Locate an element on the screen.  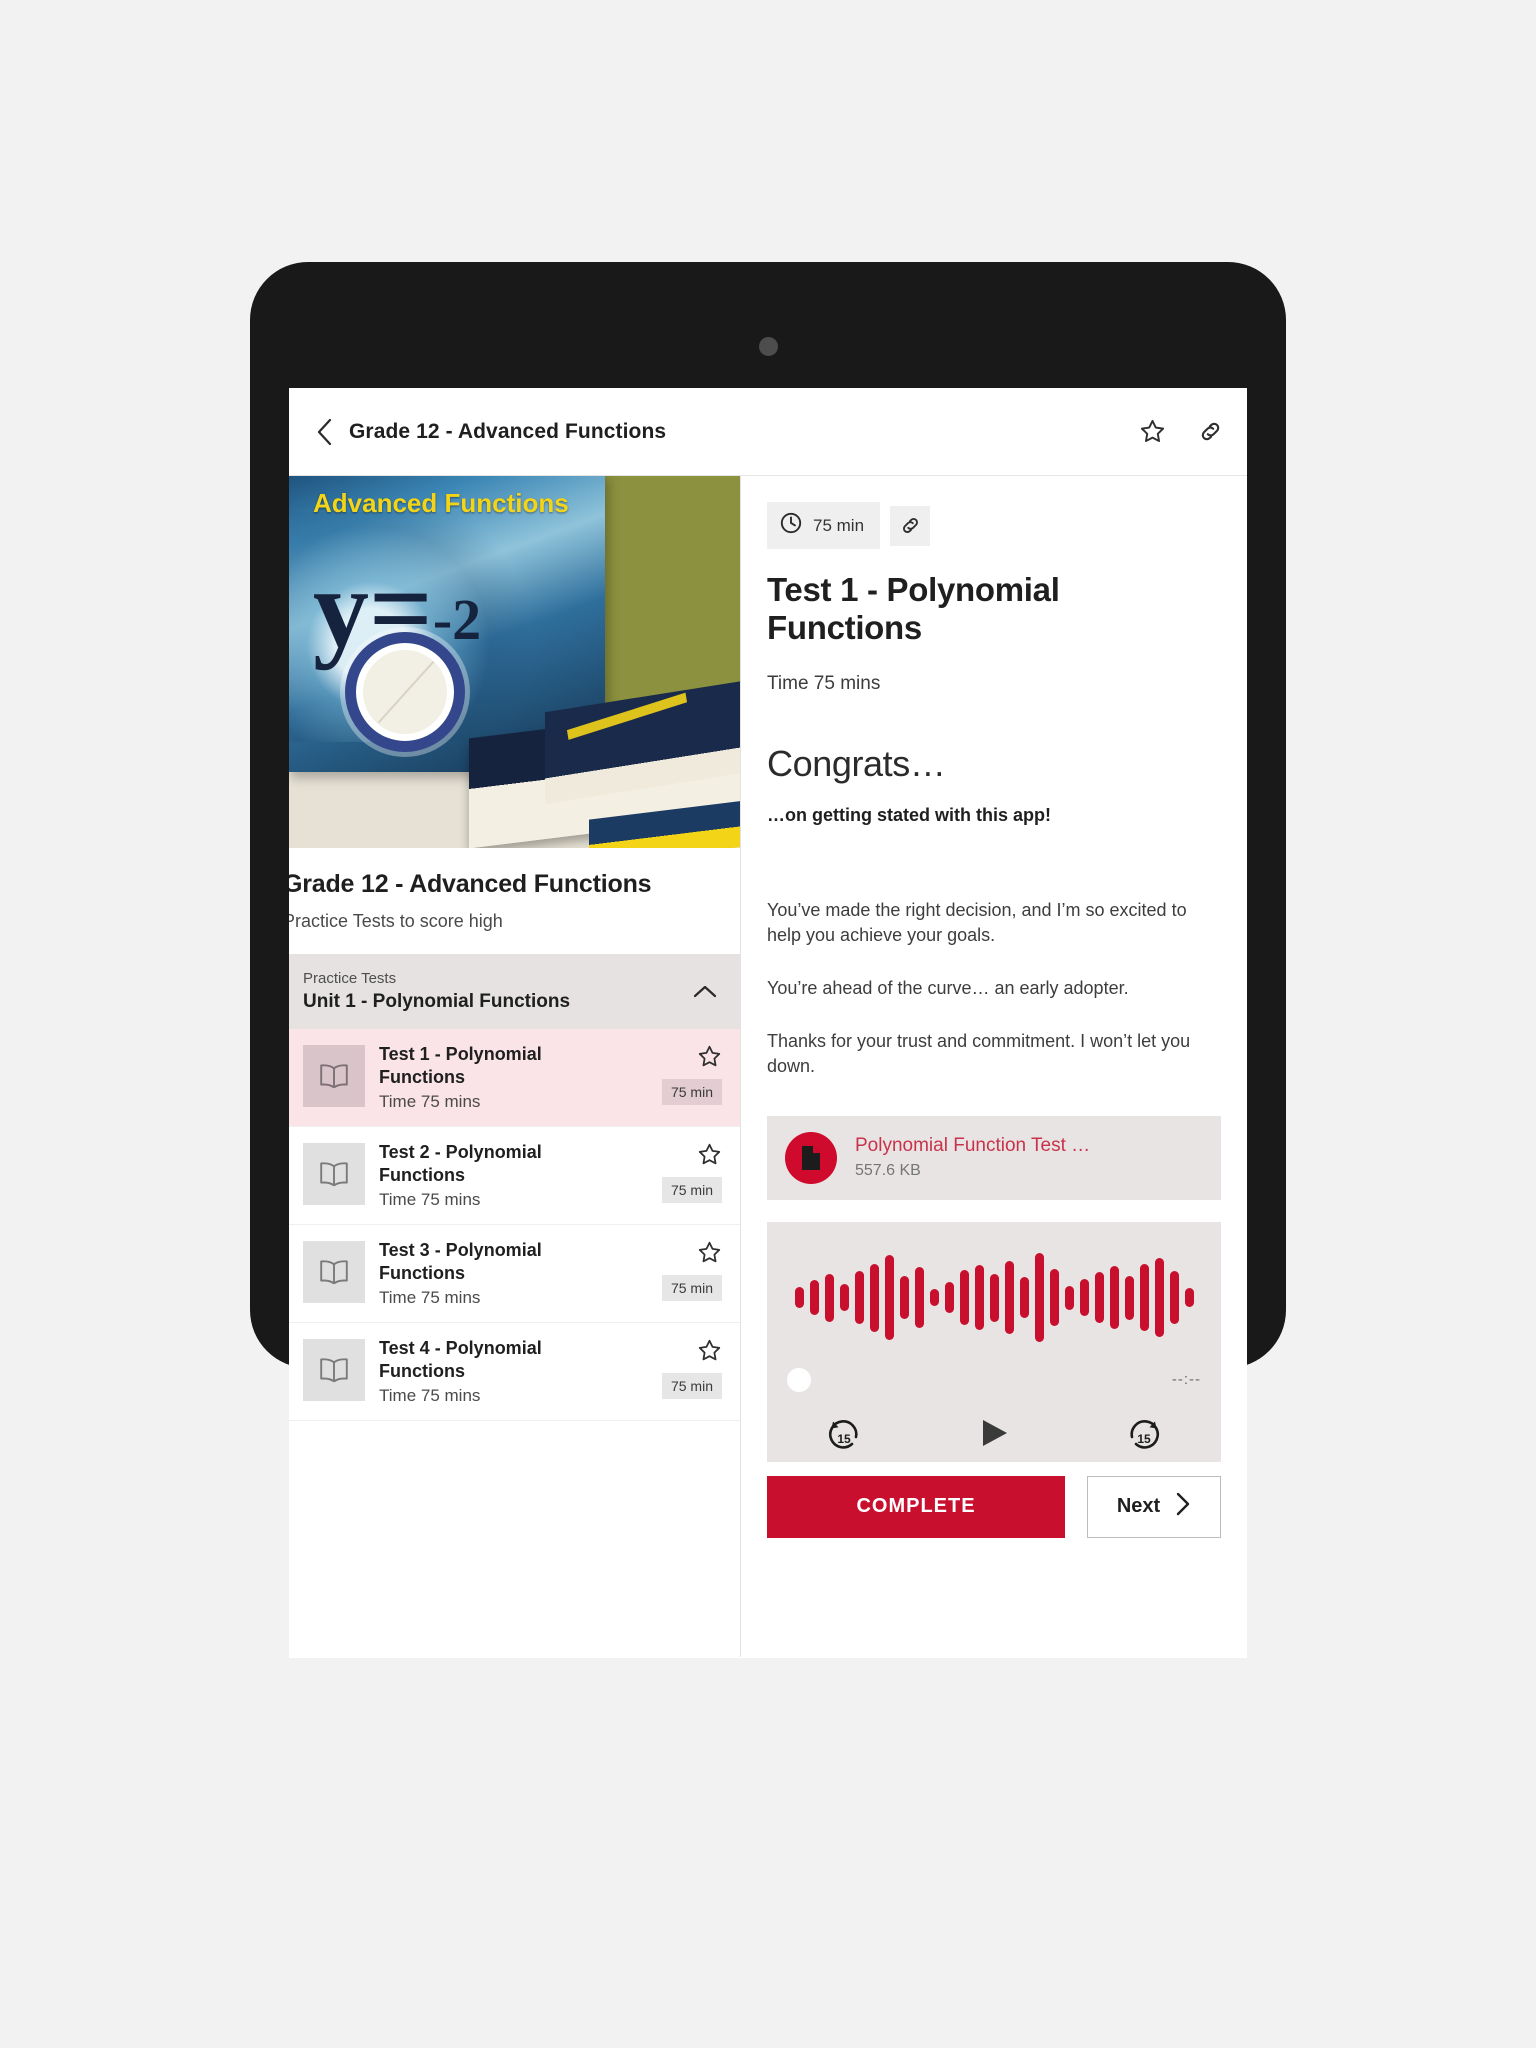
lesson-title: Test 1 - Polynomial Functions is located at coordinates (913, 608).